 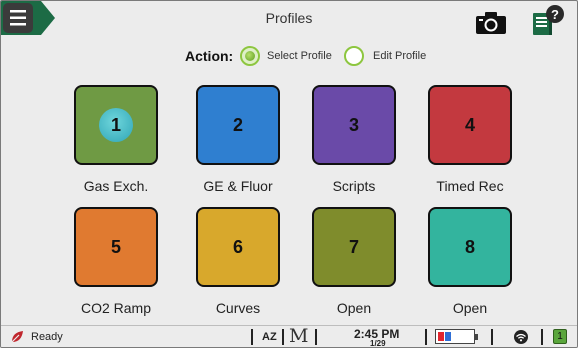 I want to click on profile-label: Gas Exch., so click(x=116, y=186).